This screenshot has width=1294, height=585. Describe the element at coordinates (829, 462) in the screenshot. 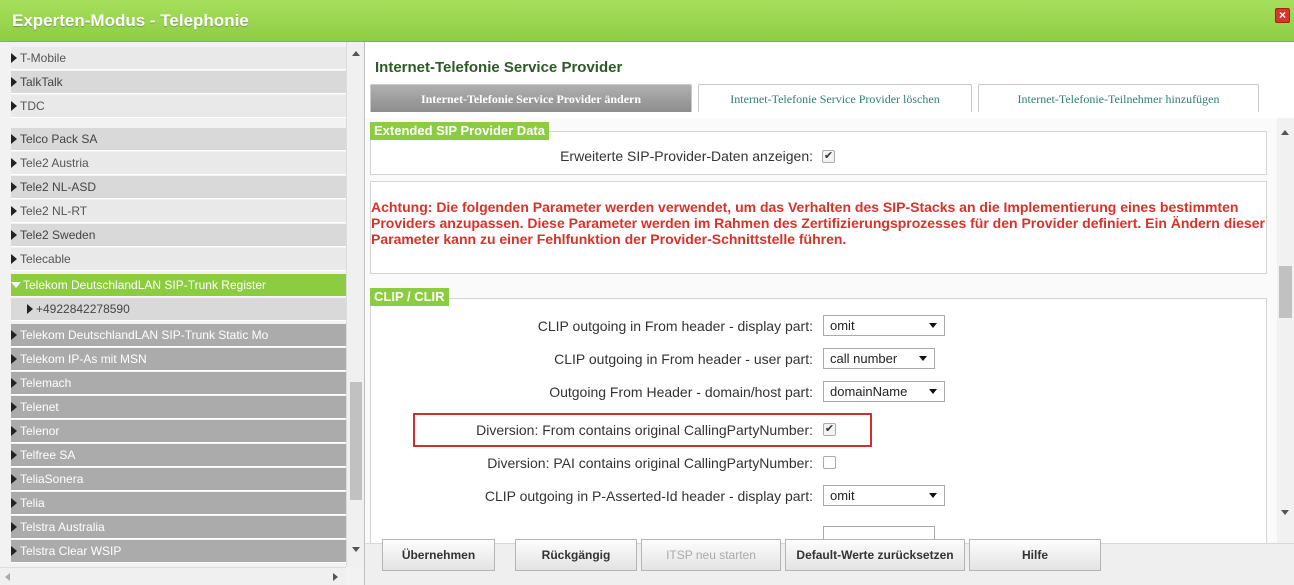

I see `diversion-pai-checkbox` at that location.